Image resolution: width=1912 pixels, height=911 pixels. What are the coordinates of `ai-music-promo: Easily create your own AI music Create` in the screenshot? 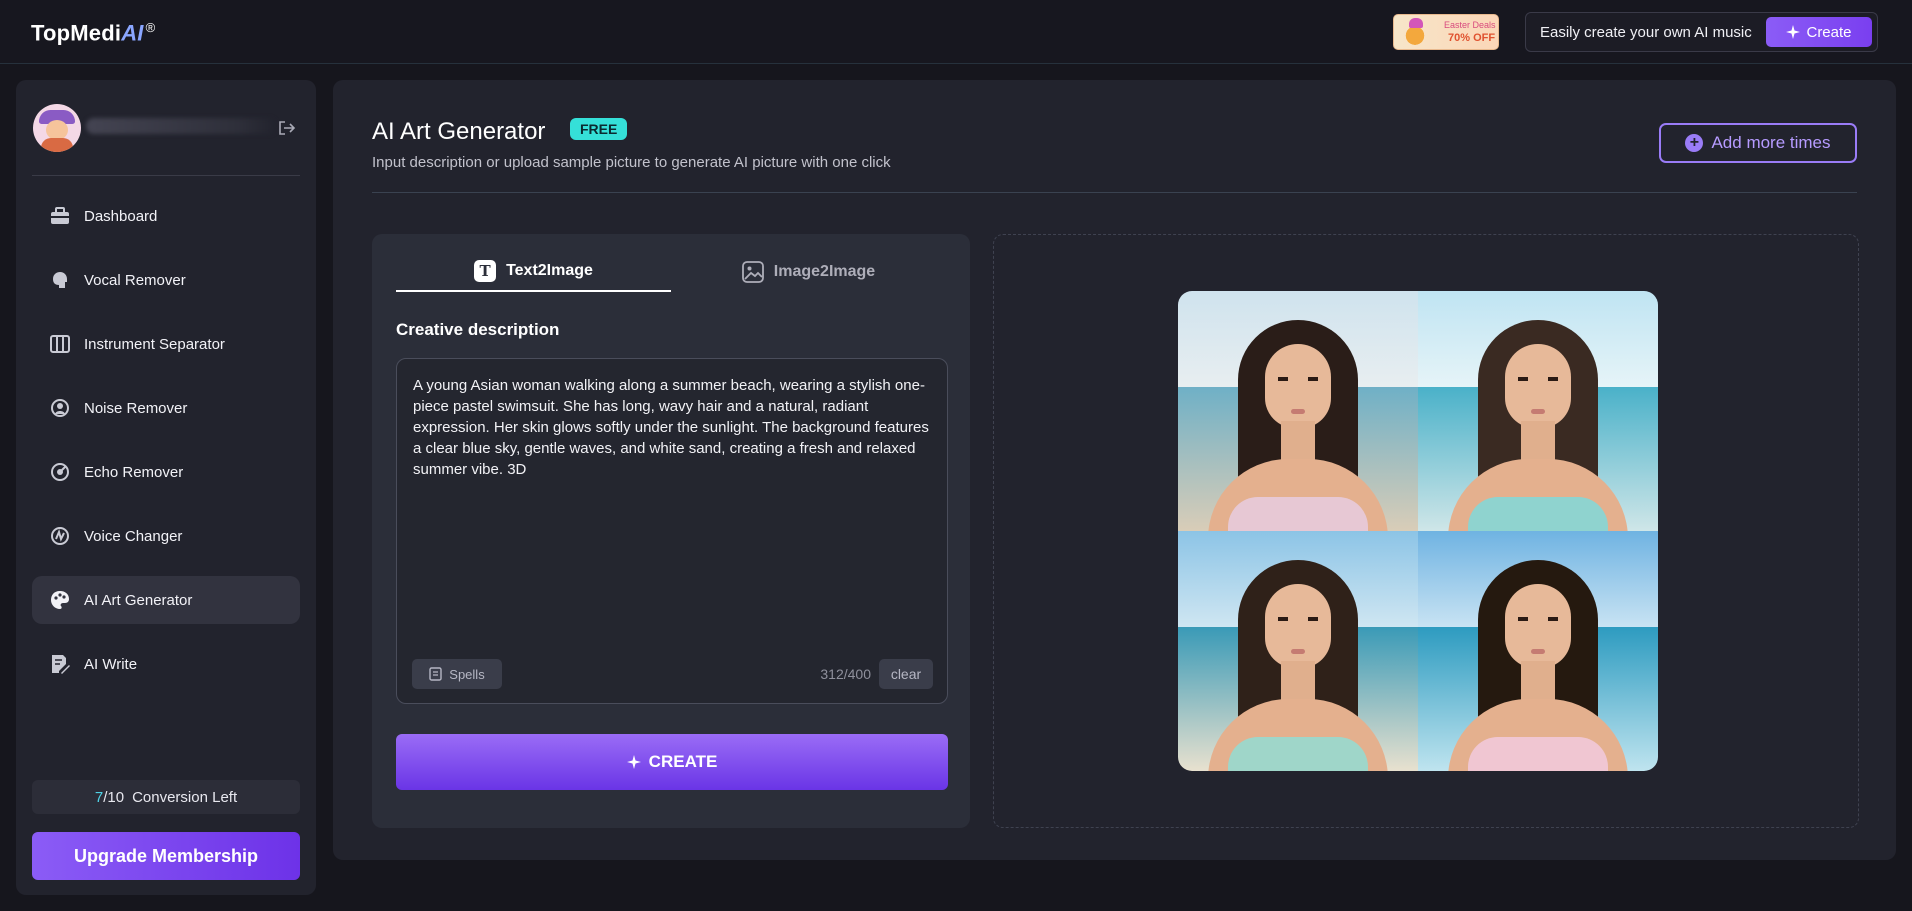 It's located at (1701, 32).